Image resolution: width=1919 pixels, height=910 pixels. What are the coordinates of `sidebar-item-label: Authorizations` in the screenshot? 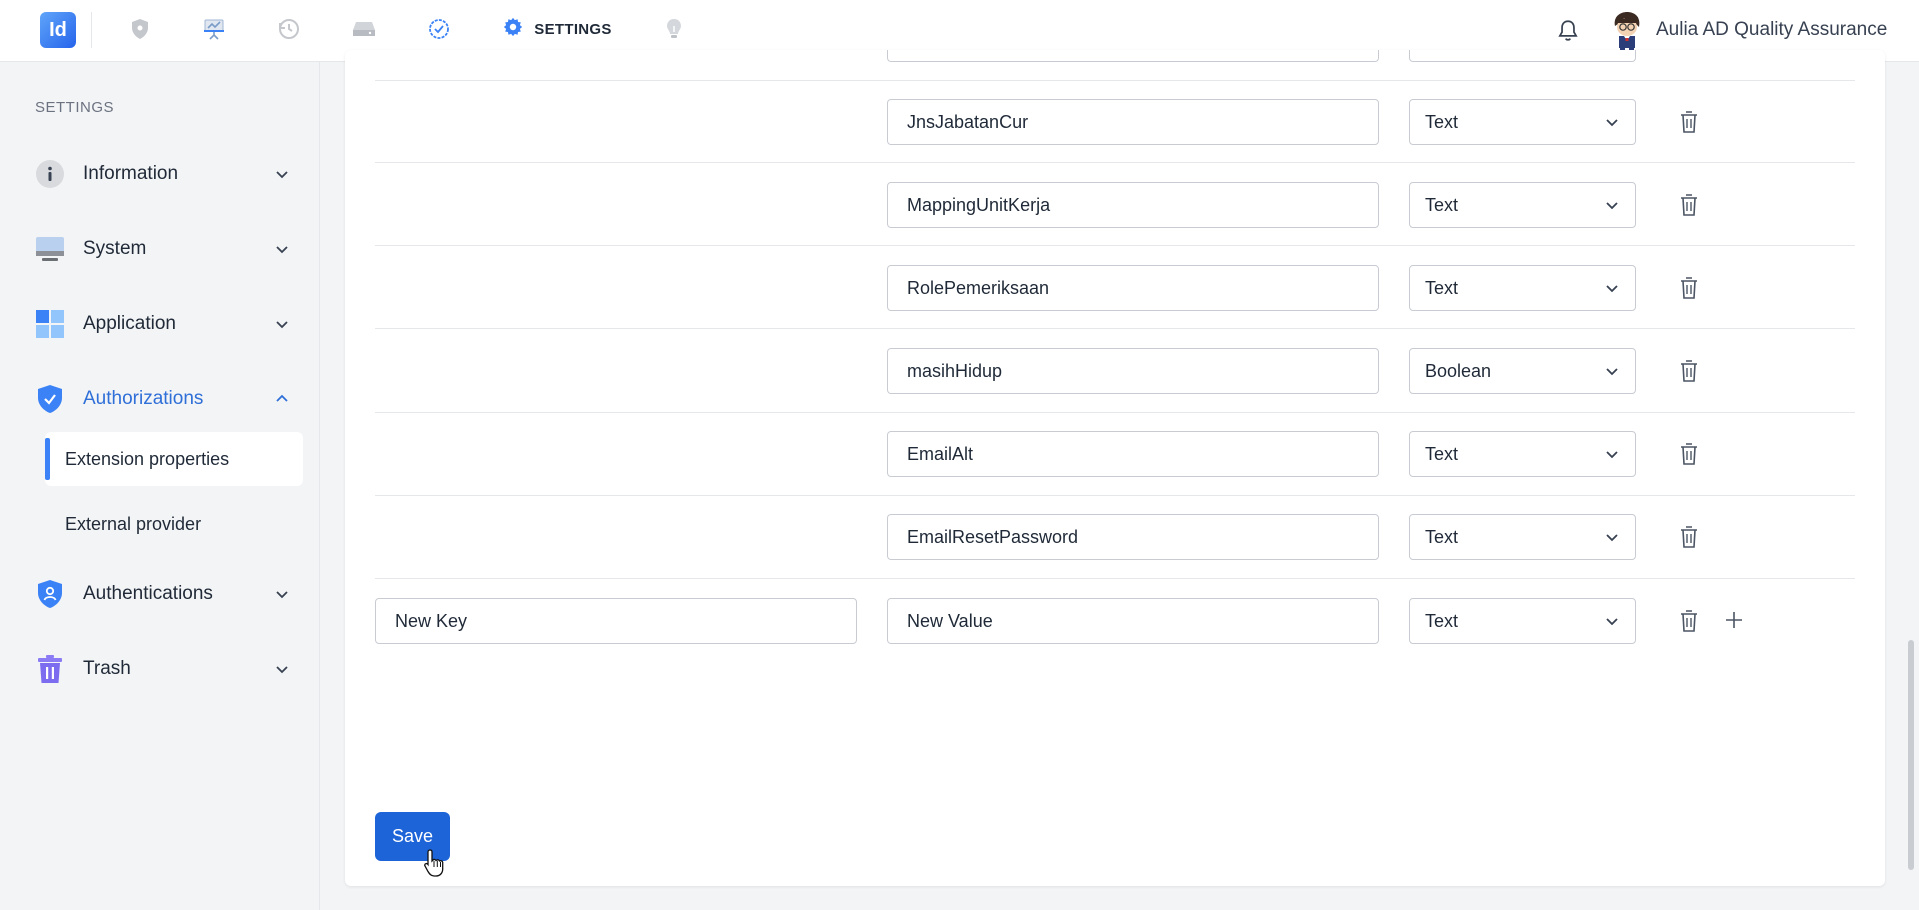 It's located at (143, 398).